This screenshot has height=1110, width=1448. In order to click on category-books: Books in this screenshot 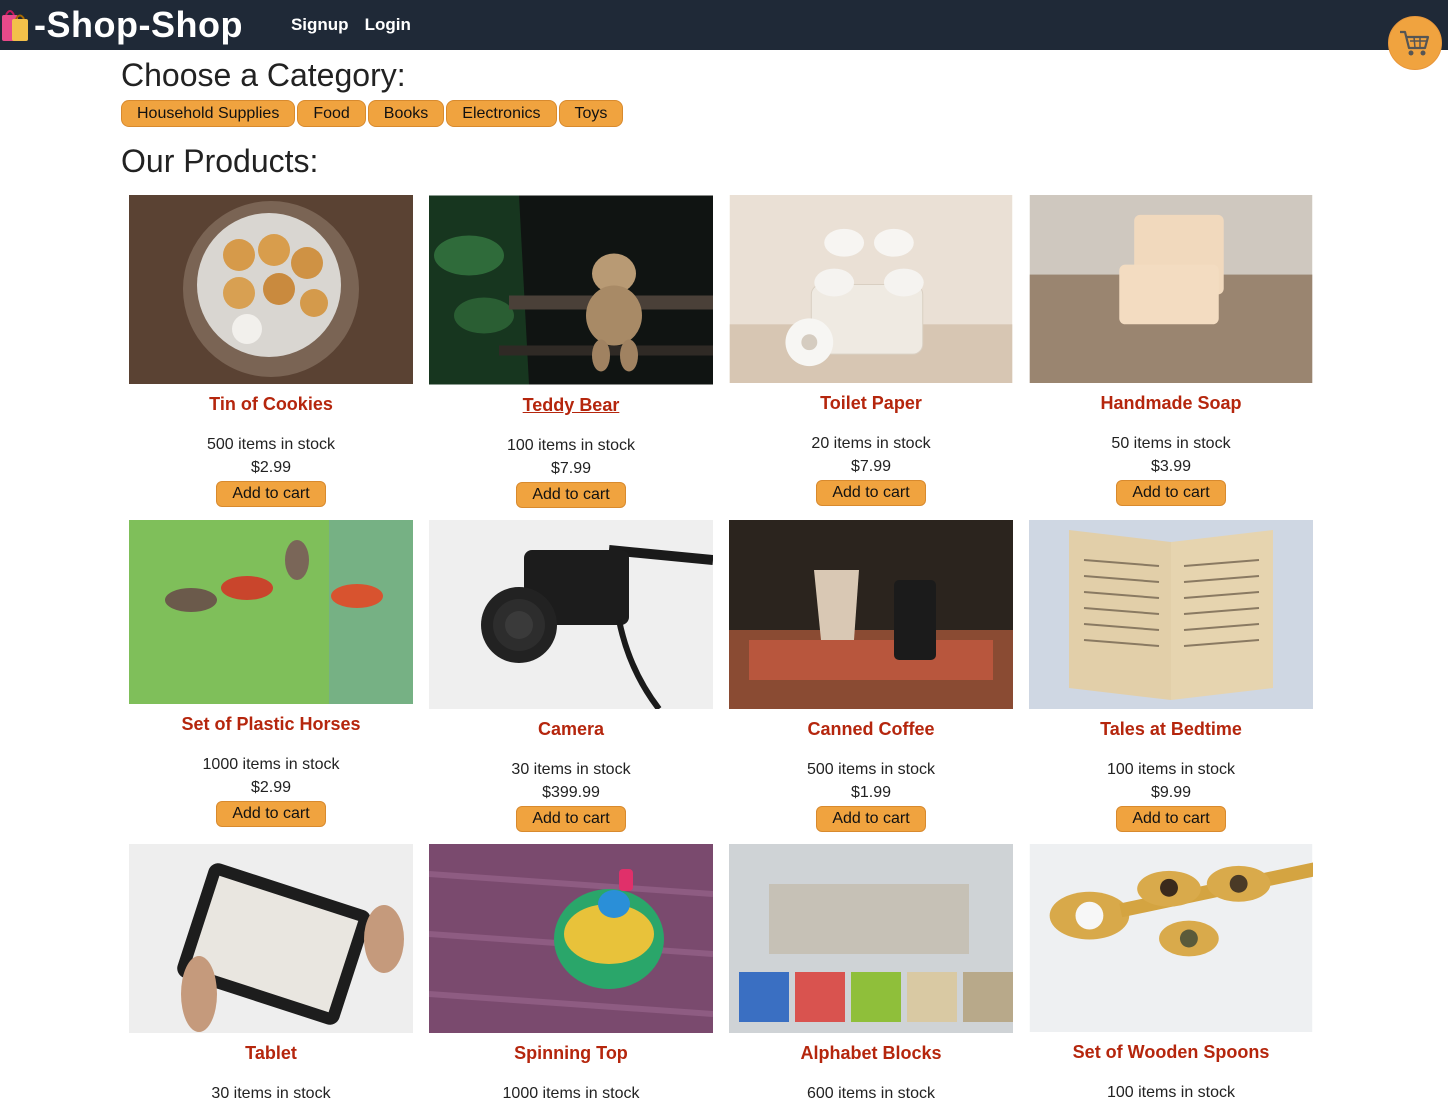, I will do `click(406, 113)`.